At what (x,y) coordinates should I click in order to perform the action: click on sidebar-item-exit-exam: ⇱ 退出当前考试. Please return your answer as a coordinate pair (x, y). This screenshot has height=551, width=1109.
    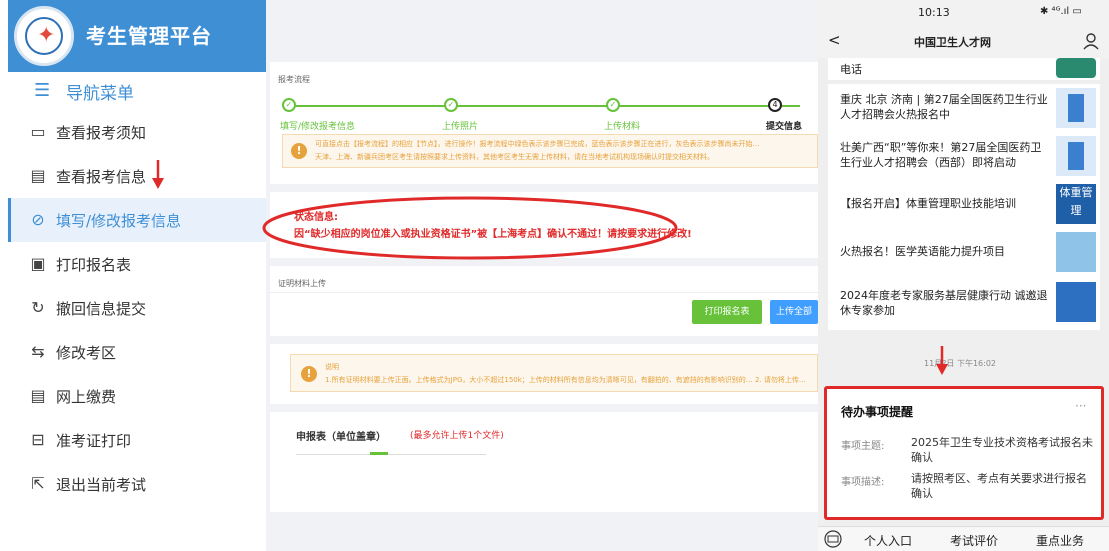
    Looking at the image, I should click on (137, 484).